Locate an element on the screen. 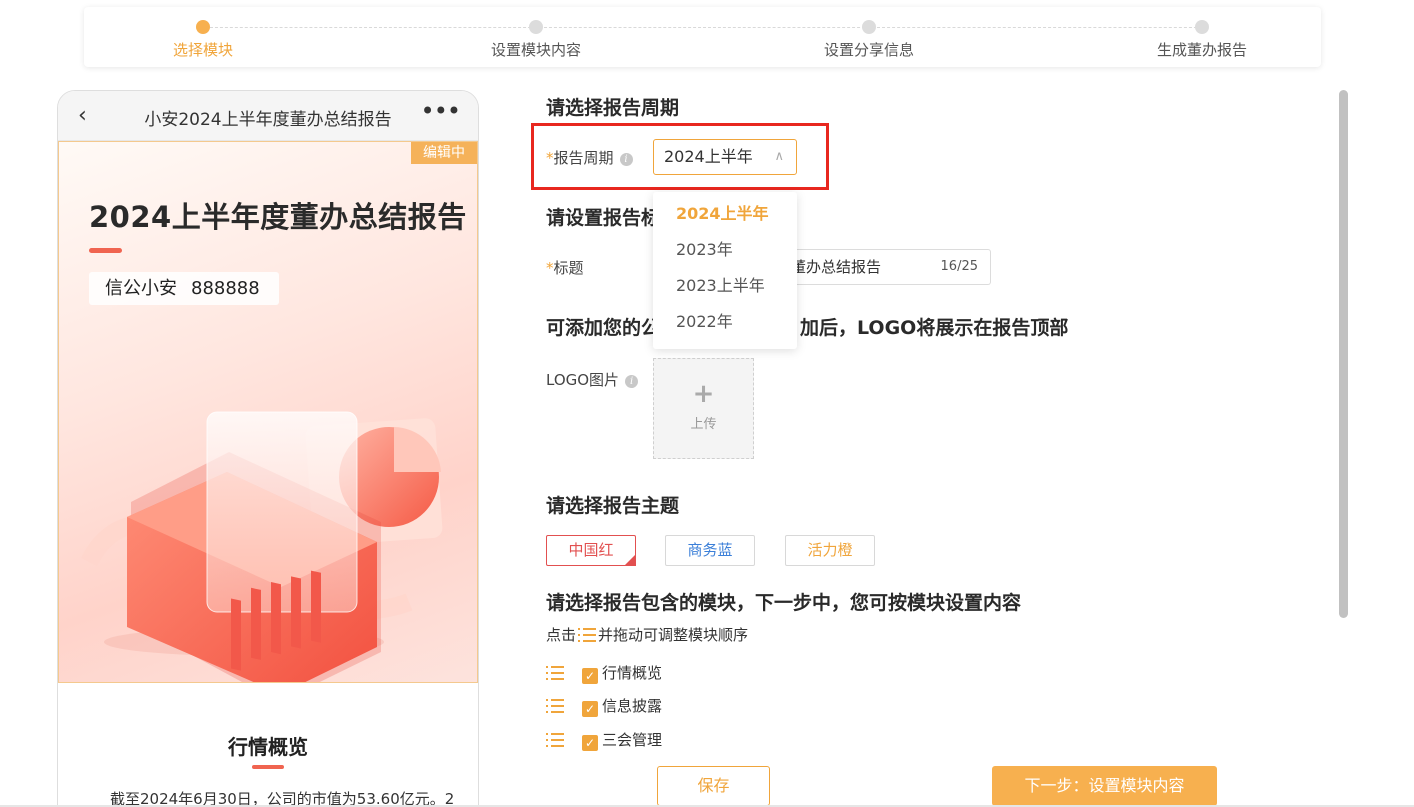 The image size is (1414, 807). modules-hint-prefix: 点击 is located at coordinates (561, 635).